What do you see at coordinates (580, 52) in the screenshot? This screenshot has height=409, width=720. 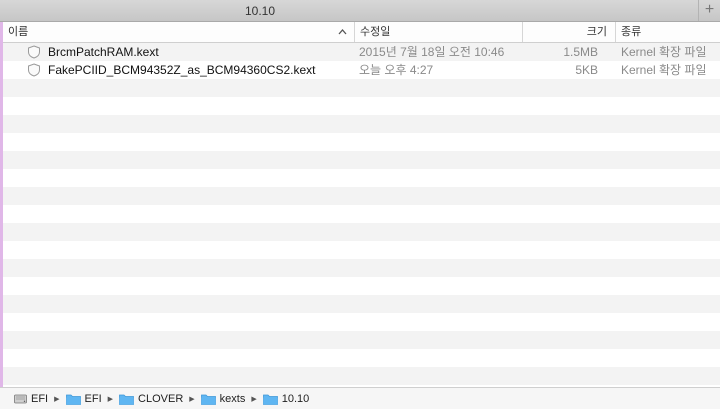 I see `file-size: 1.5MB` at bounding box center [580, 52].